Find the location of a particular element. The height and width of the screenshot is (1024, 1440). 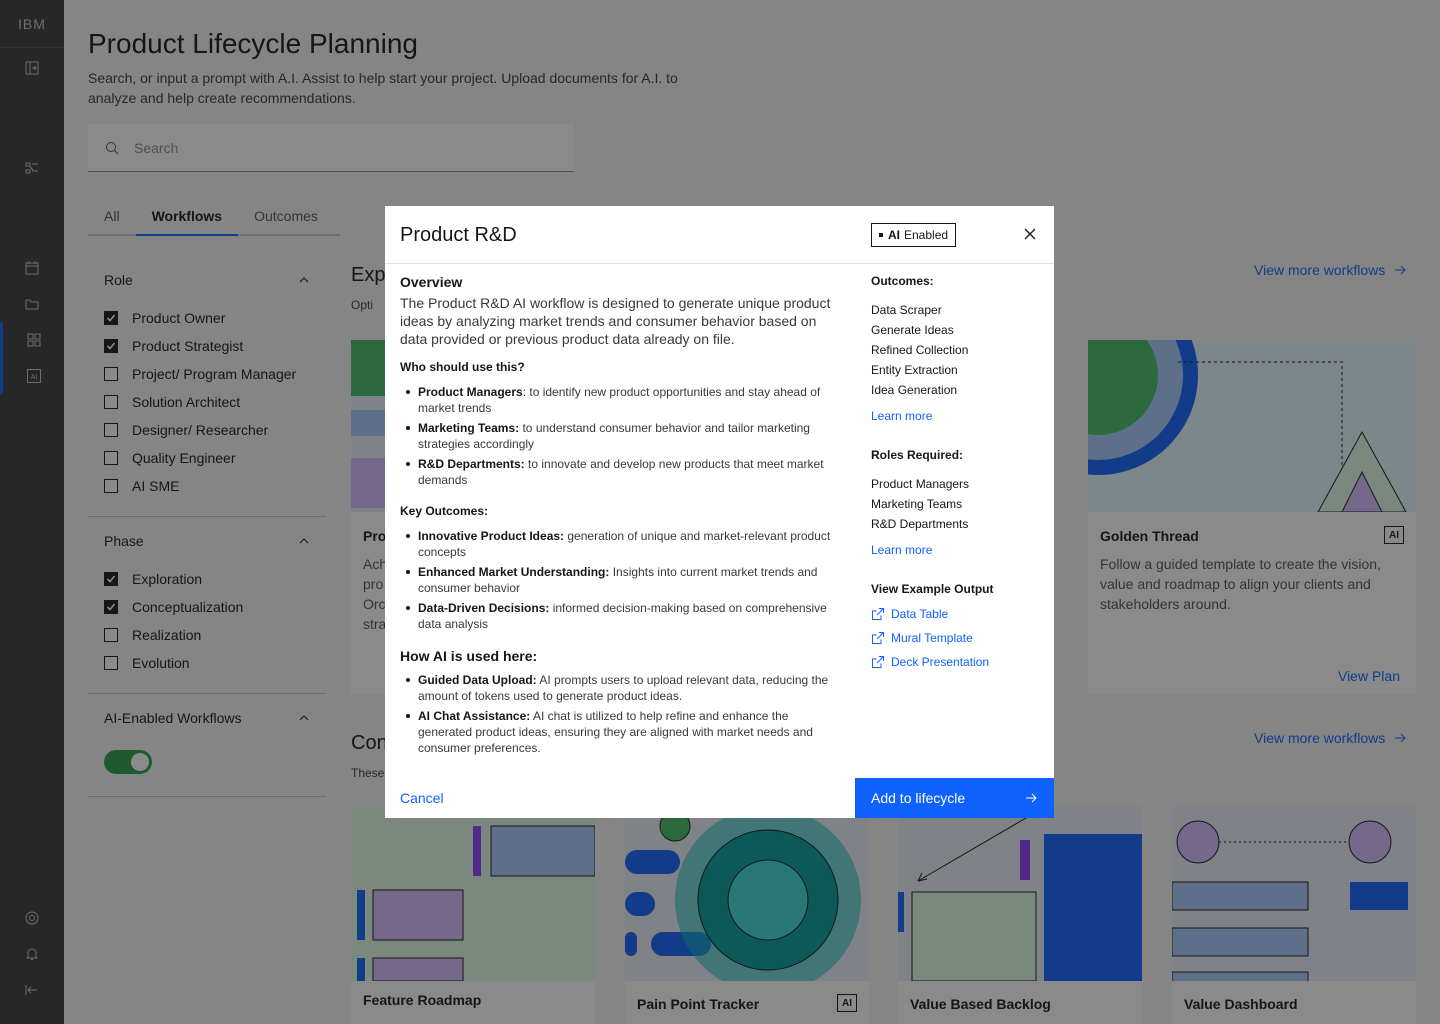

list-item-term: Guided Data Upload: is located at coordinates (477, 680).